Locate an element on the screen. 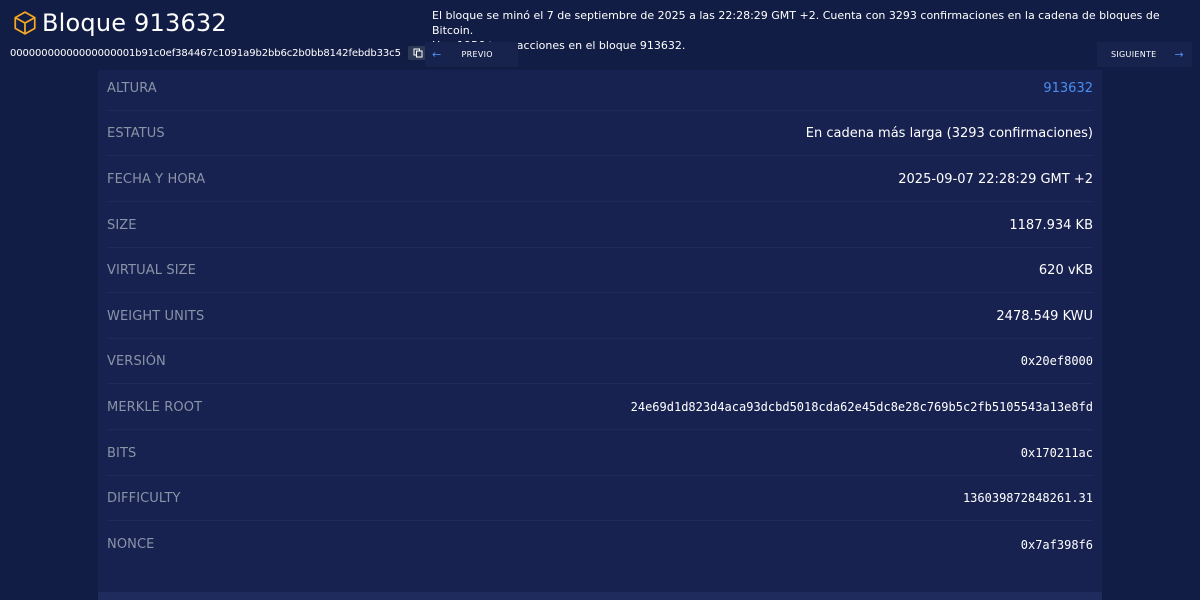  detail-row-difficulty: DIFFICULTY 136039872848261.31 is located at coordinates (600, 498).